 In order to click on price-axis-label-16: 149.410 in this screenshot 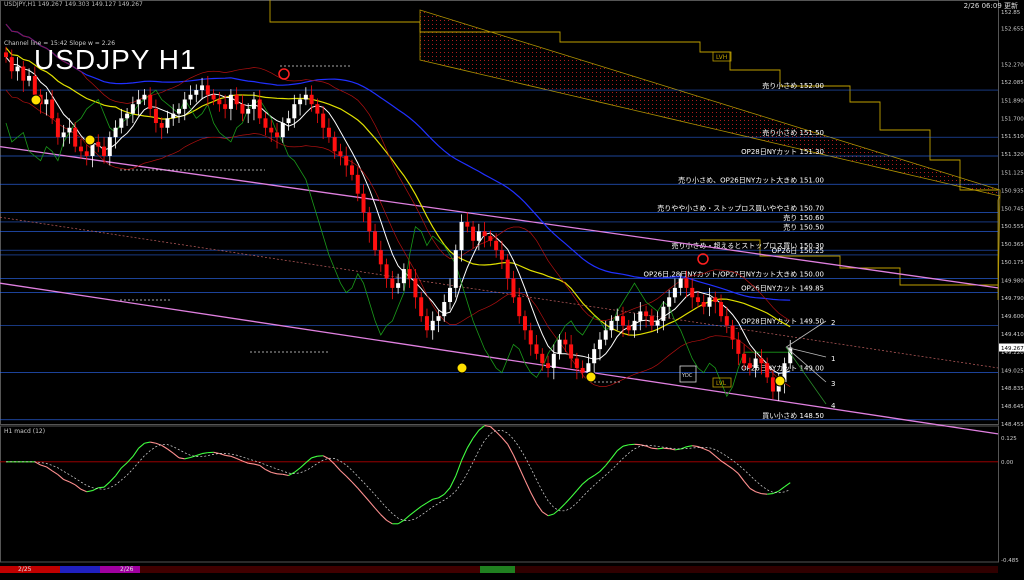, I will do `click(1012, 335)`.